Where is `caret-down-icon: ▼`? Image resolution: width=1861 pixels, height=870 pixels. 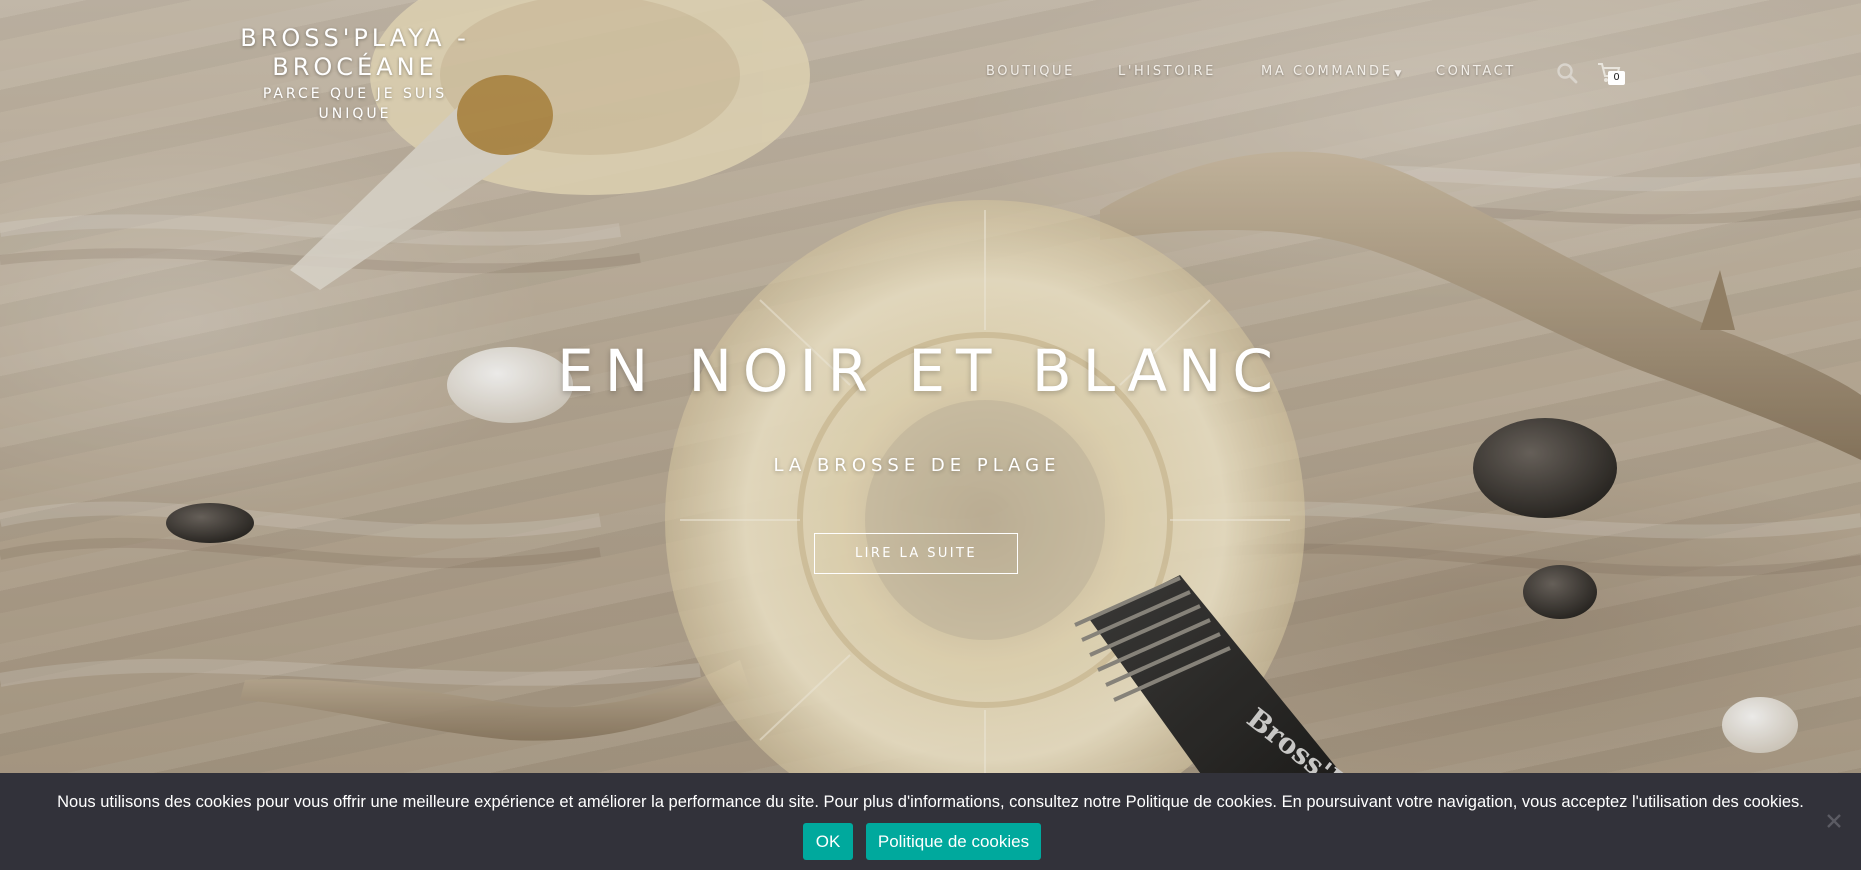
caret-down-icon: ▼ is located at coordinates (1398, 74).